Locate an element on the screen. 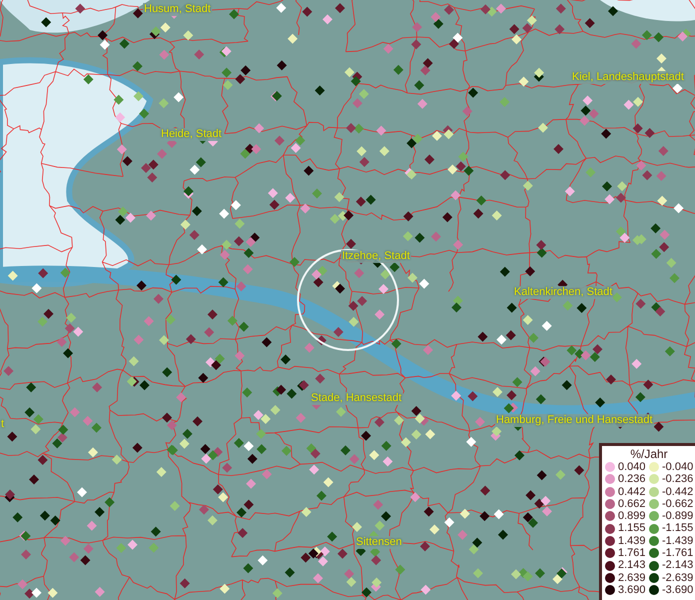  place-label: Kiel, Landeshauptstadt is located at coordinates (628, 77).